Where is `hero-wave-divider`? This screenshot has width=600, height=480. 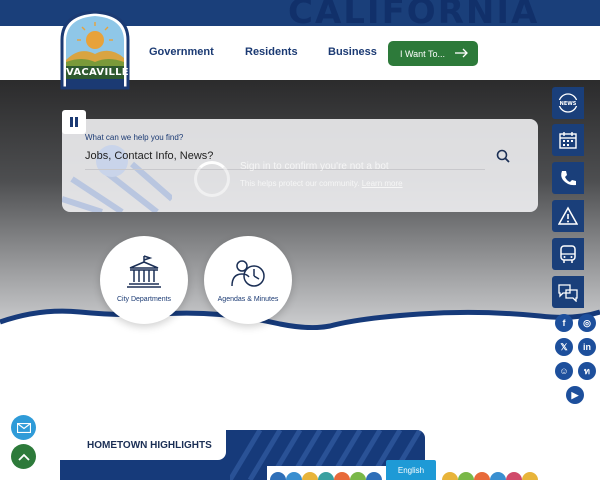 hero-wave-divider is located at coordinates (300, 319).